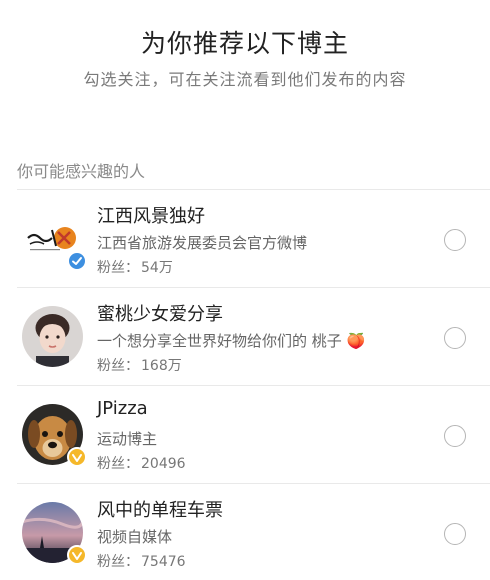  I want to click on fans-count: 粉丝： 20496, so click(141, 463).